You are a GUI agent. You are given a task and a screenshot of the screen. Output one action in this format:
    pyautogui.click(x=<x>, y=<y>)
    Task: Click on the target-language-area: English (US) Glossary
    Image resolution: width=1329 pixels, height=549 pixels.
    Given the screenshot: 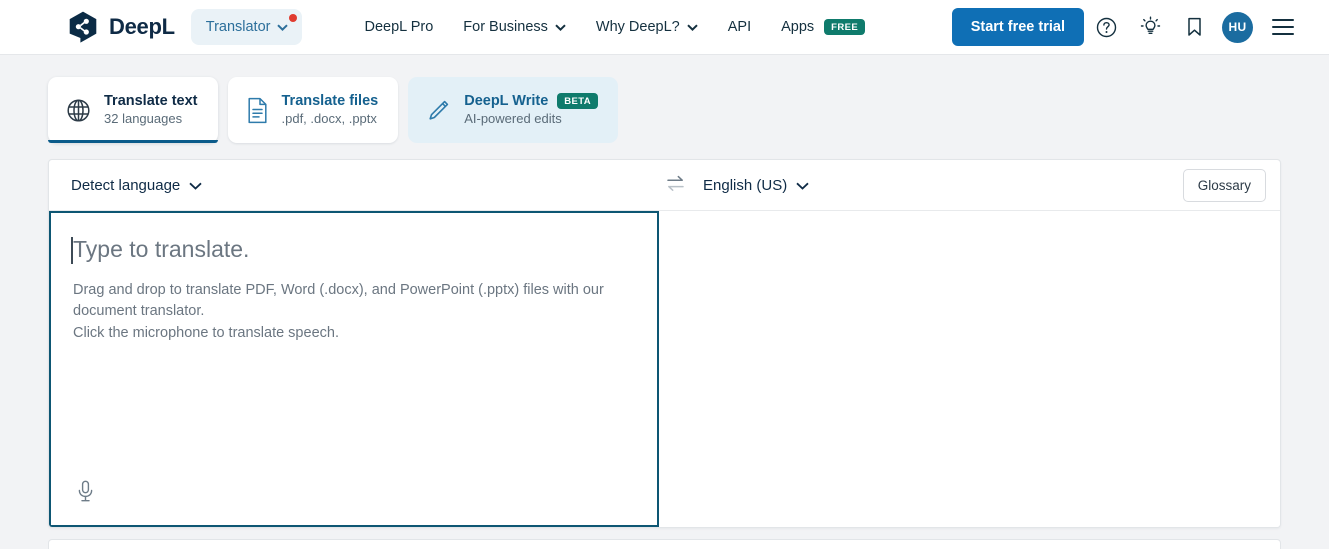 What is the action you would take?
    pyautogui.click(x=979, y=185)
    